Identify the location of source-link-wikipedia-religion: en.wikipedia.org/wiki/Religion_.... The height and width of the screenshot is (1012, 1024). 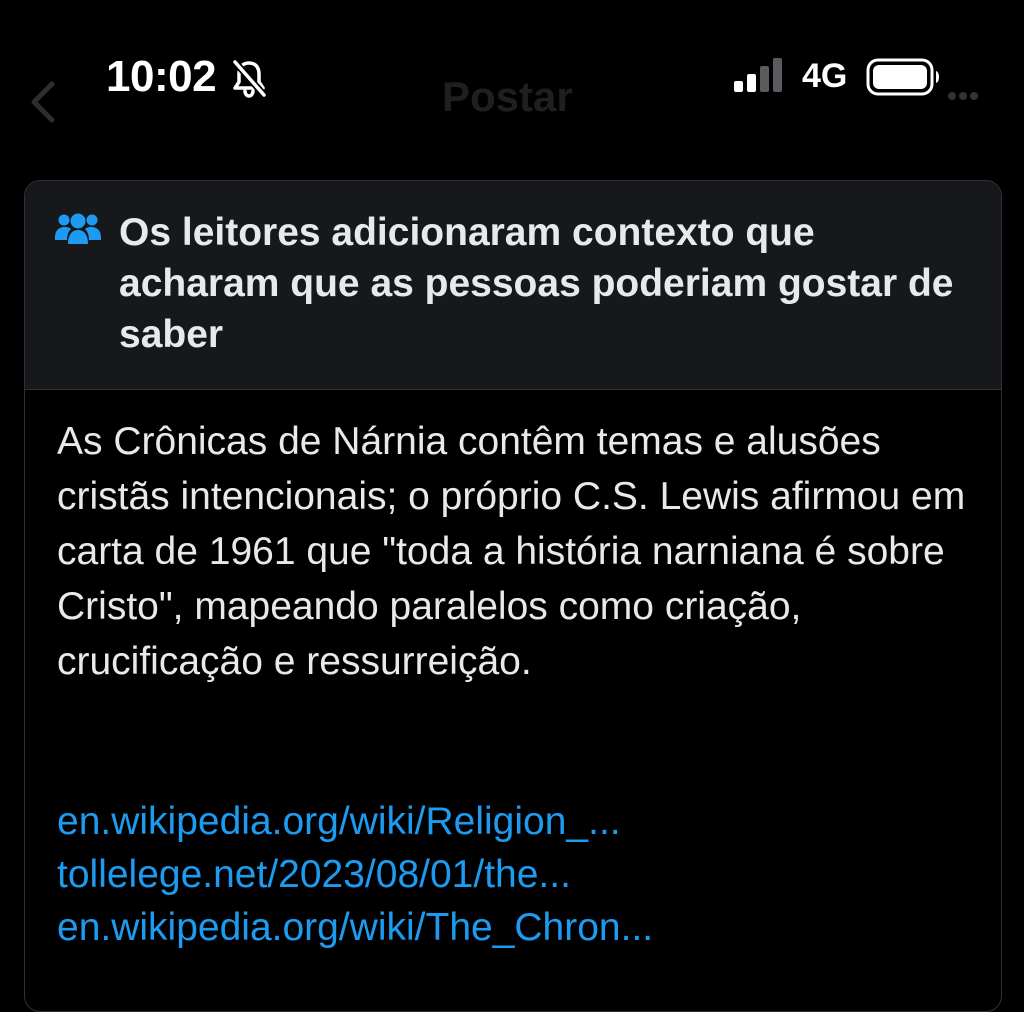
(522, 821).